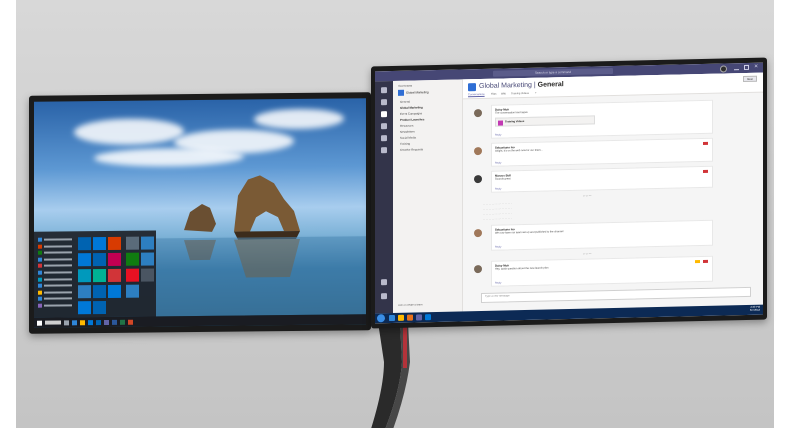 The height and width of the screenshot is (428, 790). Describe the element at coordinates (697, 262) in the screenshot. I see `like-reaction-icon` at that location.